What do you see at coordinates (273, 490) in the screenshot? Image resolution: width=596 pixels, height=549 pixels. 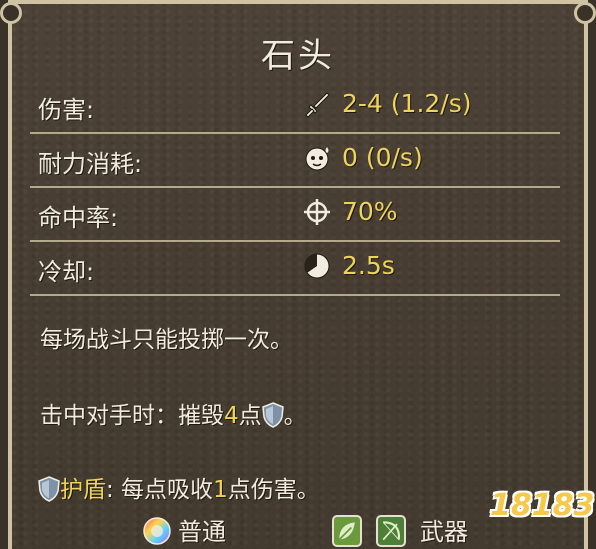 I see `shield-text-suffix: 点伤害。` at bounding box center [273, 490].